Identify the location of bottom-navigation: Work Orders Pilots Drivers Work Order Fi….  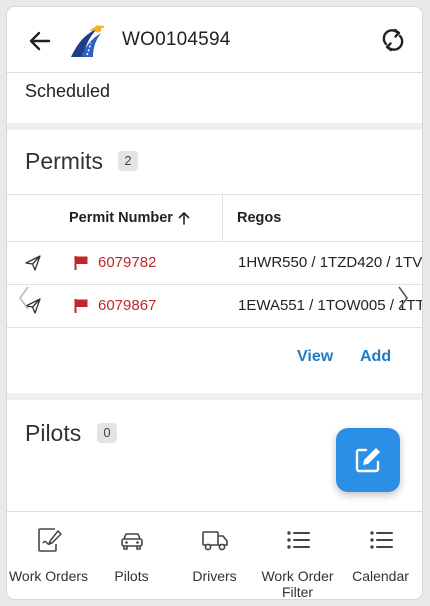
(214, 555).